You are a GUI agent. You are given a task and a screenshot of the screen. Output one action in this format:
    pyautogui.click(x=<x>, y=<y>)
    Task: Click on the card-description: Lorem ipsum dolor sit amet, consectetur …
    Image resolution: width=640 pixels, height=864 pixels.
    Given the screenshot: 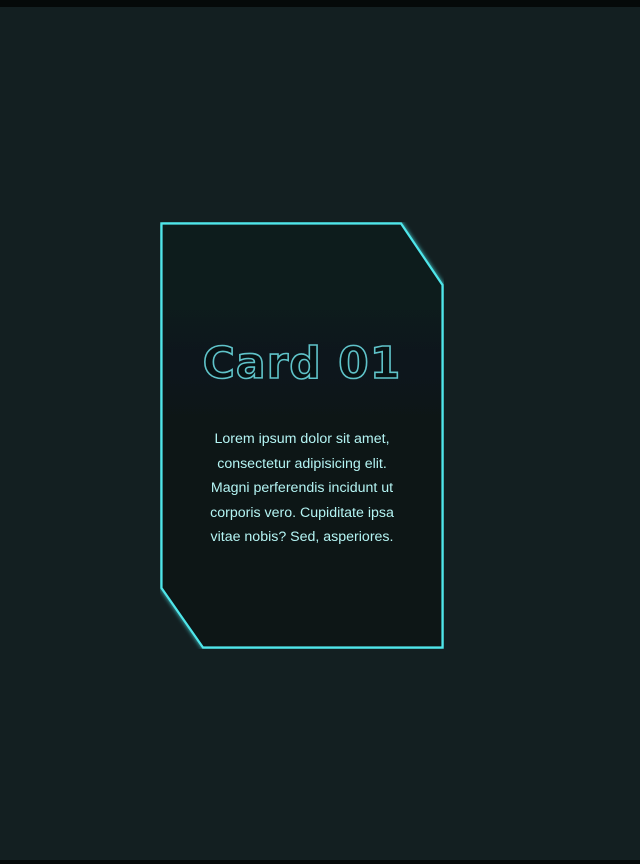 What is the action you would take?
    pyautogui.click(x=302, y=488)
    